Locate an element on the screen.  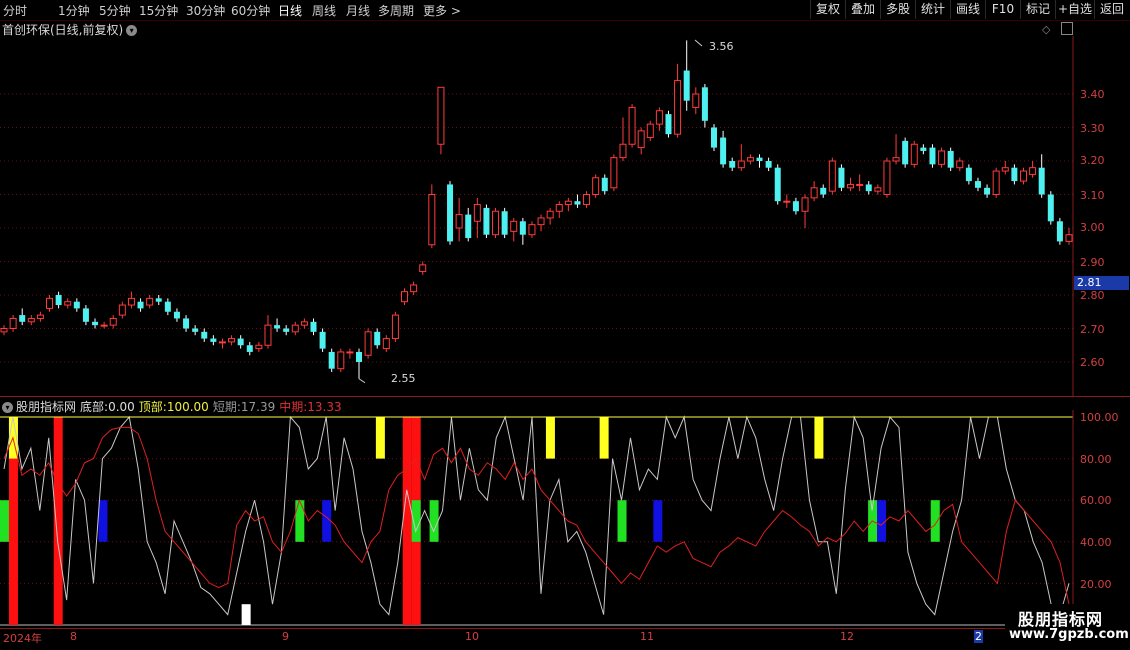
ind-y-tick-60: 60.00 is located at coordinates (1096, 500).